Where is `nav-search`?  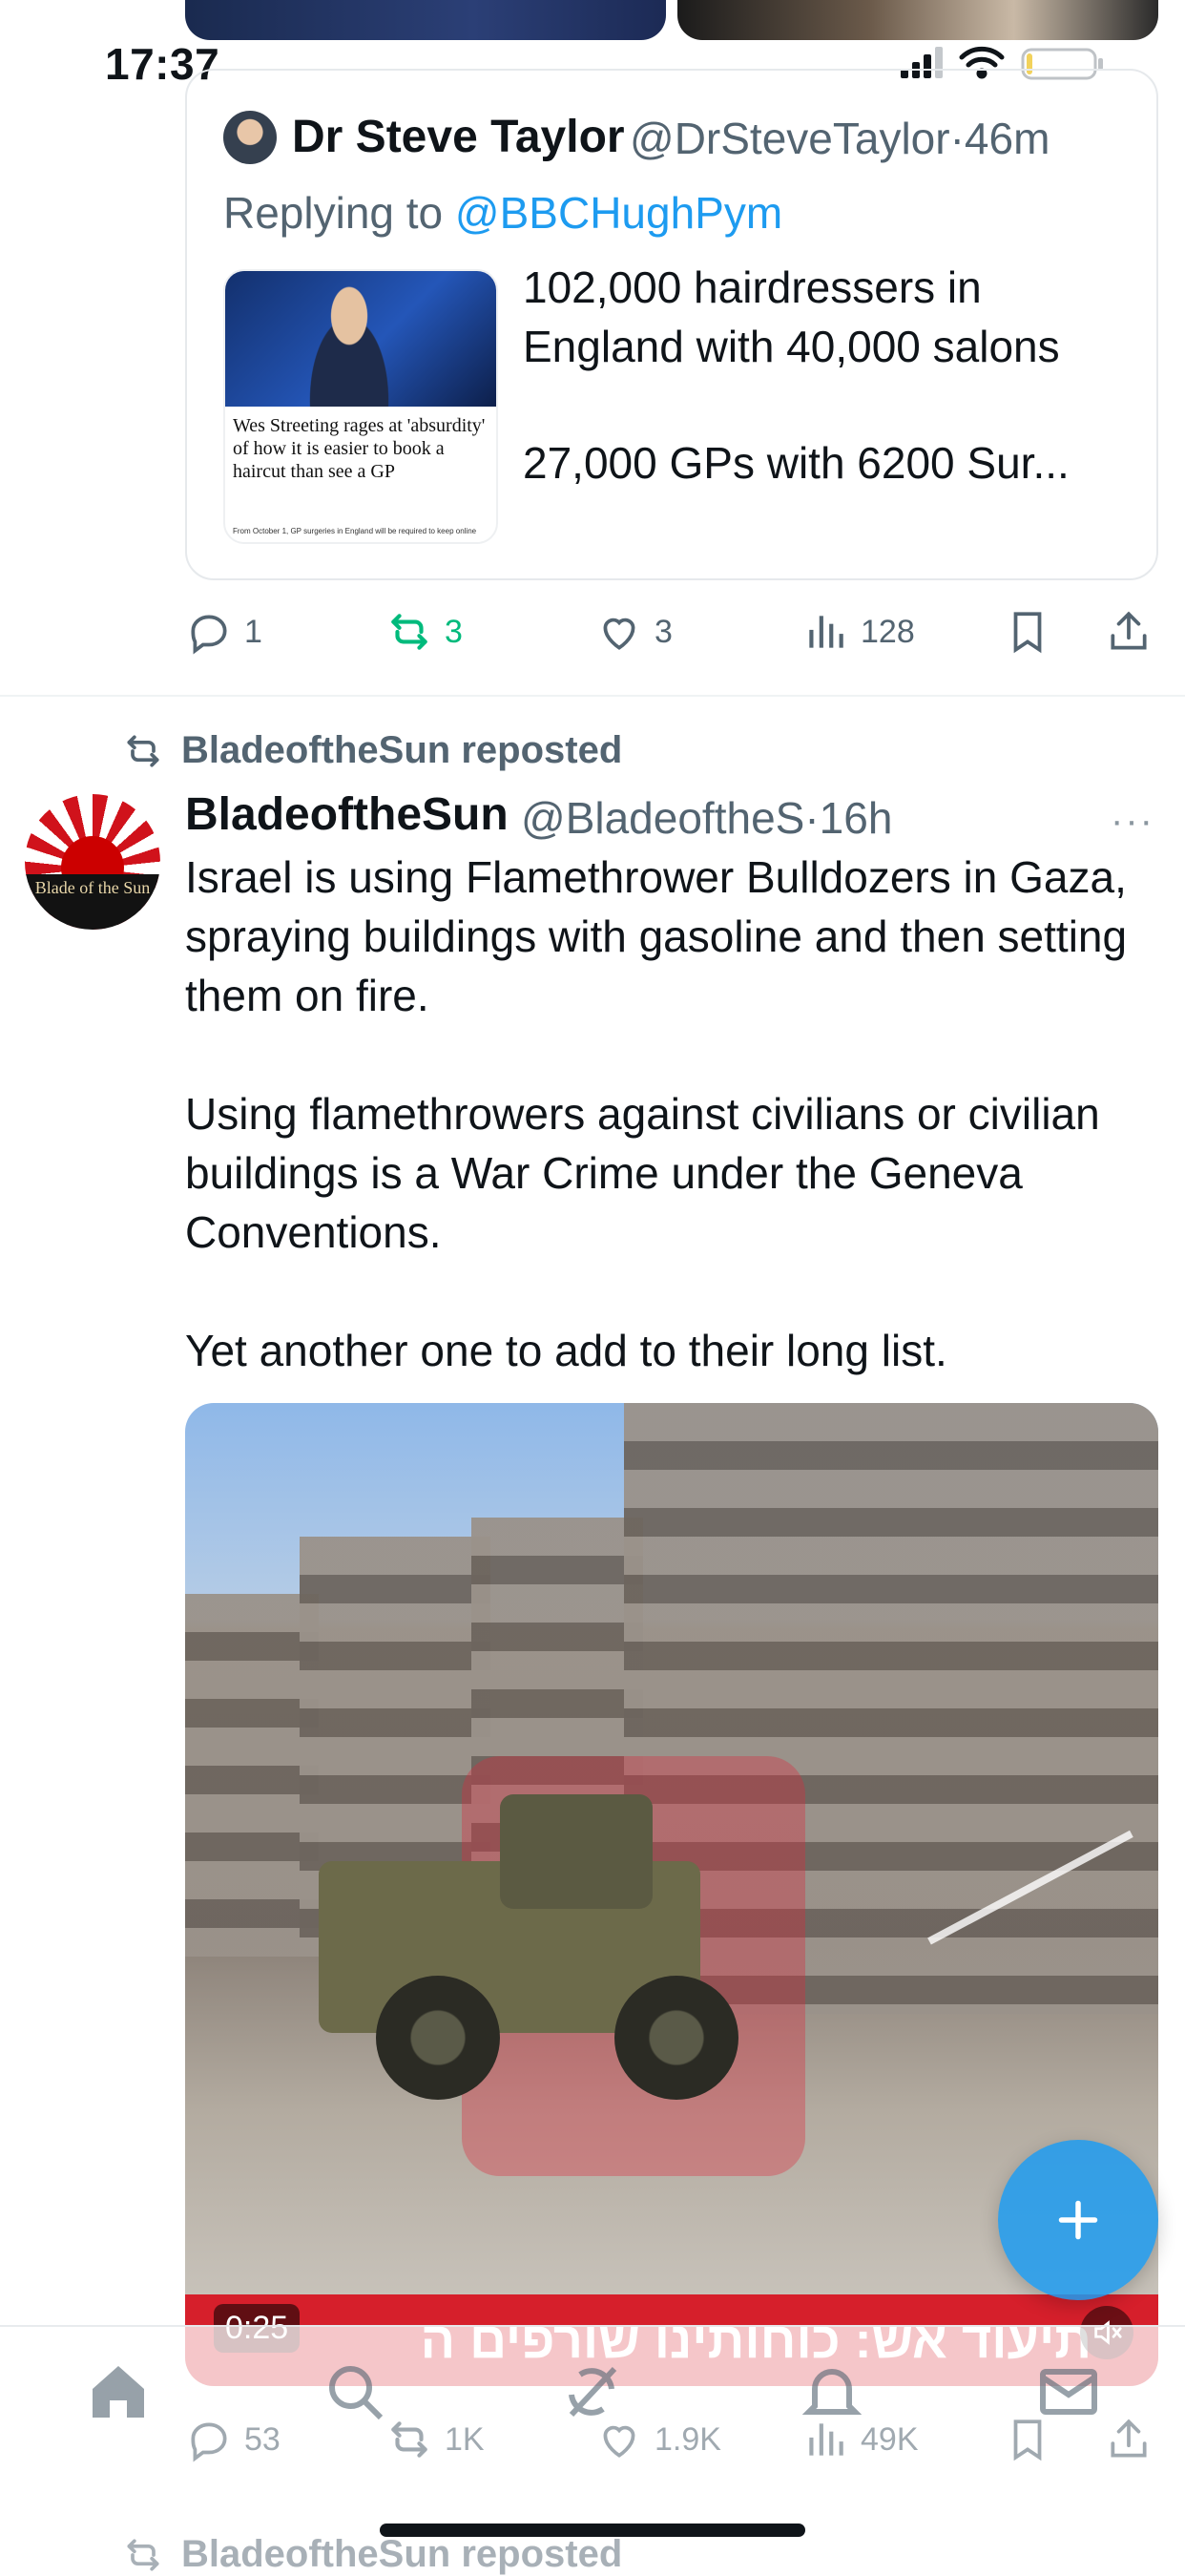
nav-search is located at coordinates (355, 2391).